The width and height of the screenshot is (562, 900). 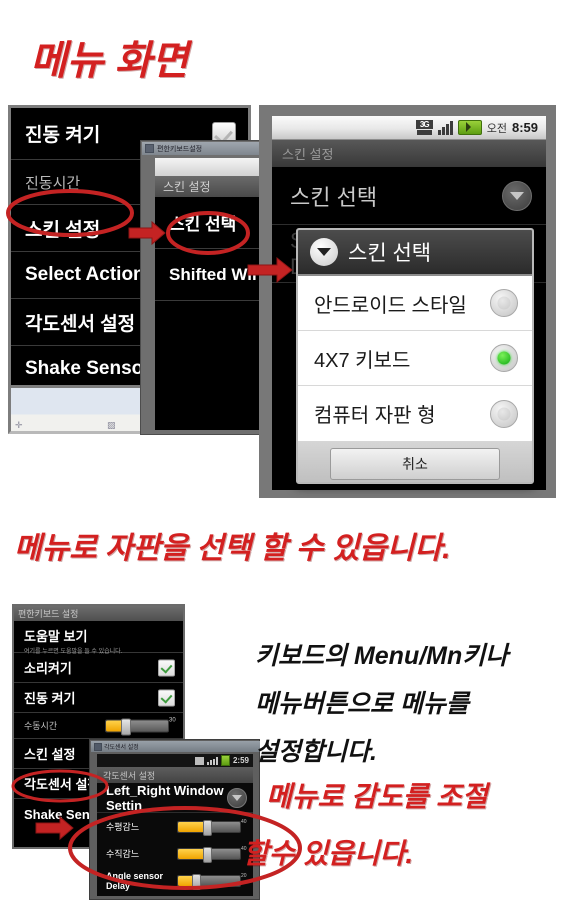 I want to click on row-vibration-time: 수동시간 30, so click(x=98, y=726).